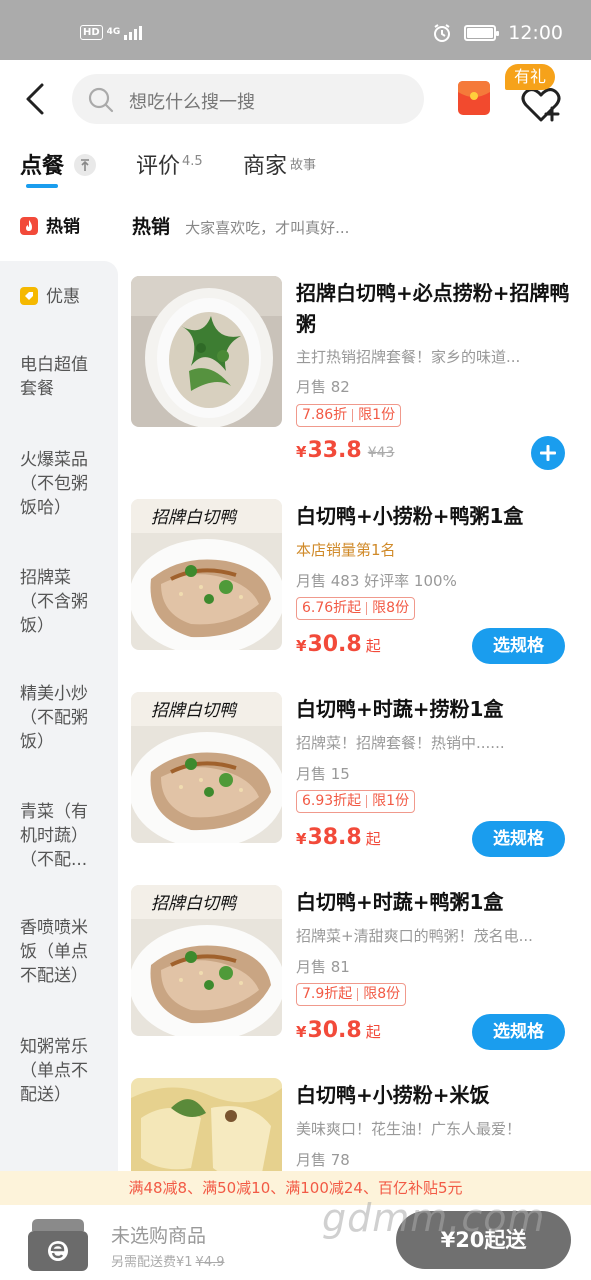 The width and height of the screenshot is (591, 1280). I want to click on network-type: 4G, so click(113, 31).